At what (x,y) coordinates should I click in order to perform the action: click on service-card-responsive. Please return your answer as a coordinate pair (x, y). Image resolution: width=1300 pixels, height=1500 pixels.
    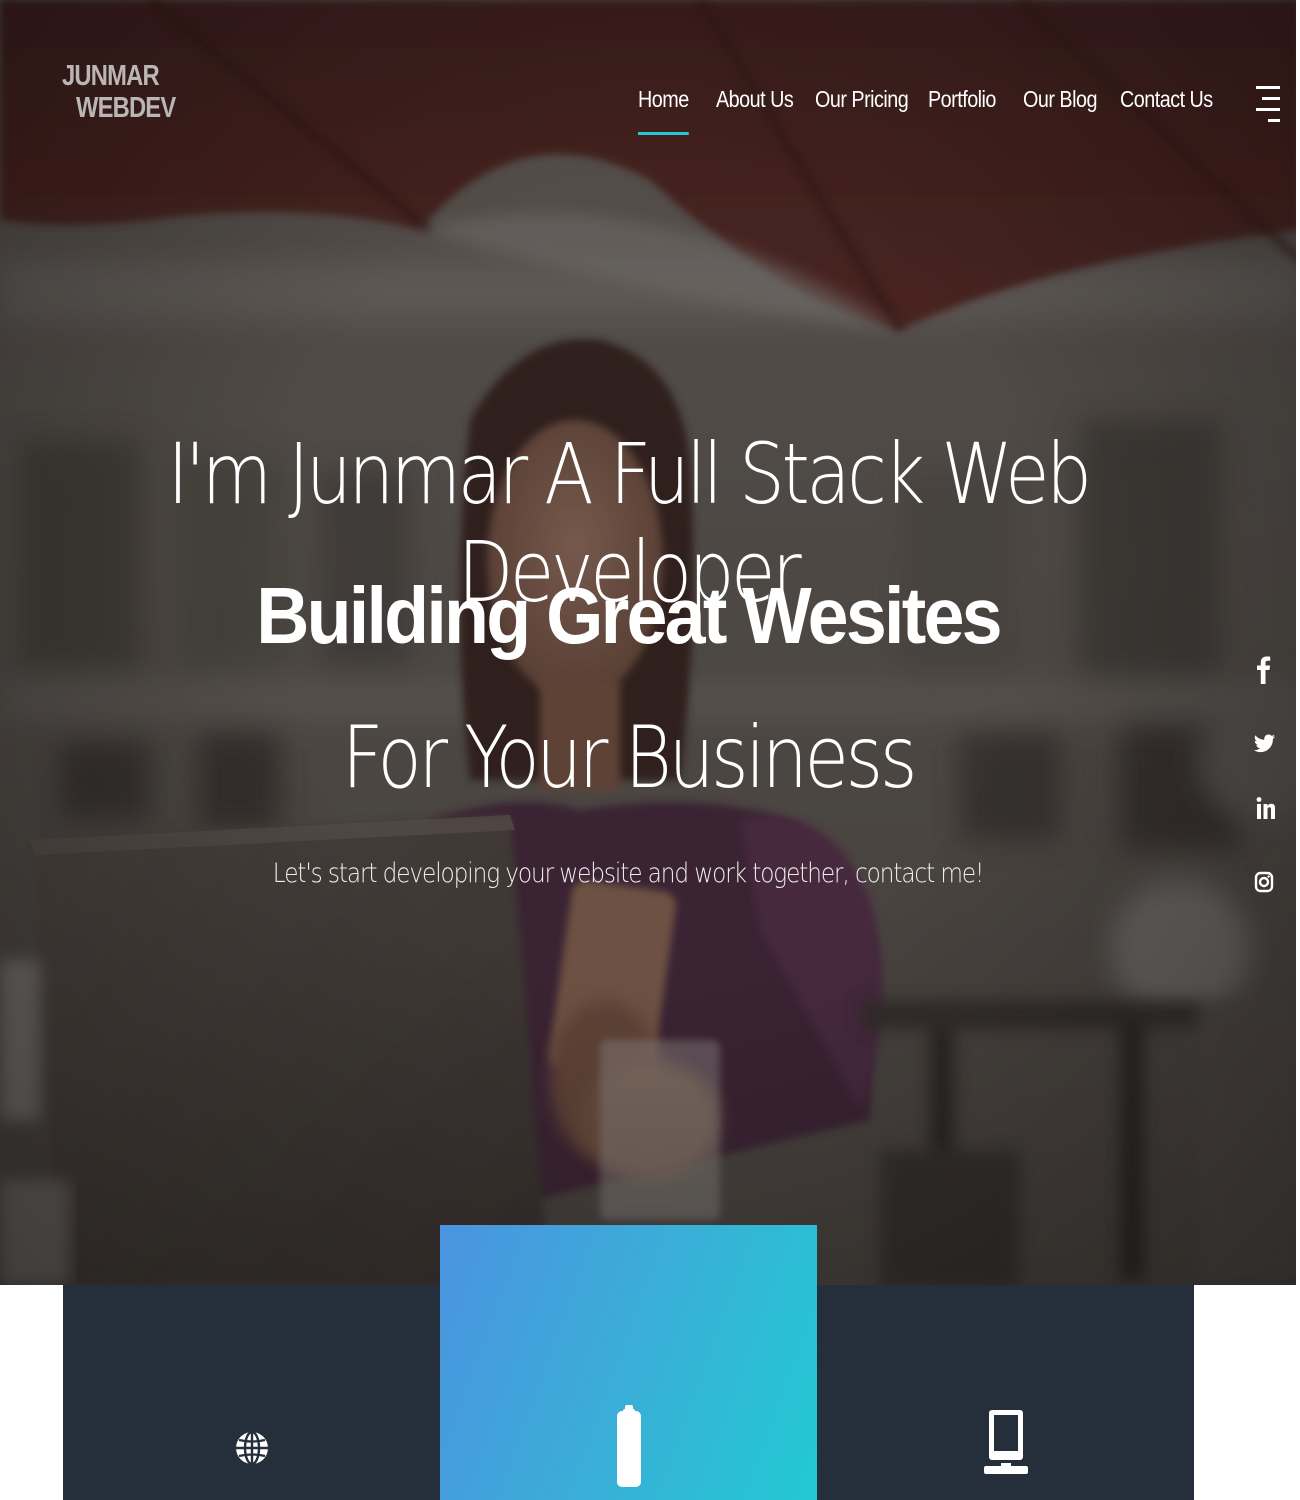
    Looking at the image, I should click on (1005, 1392).